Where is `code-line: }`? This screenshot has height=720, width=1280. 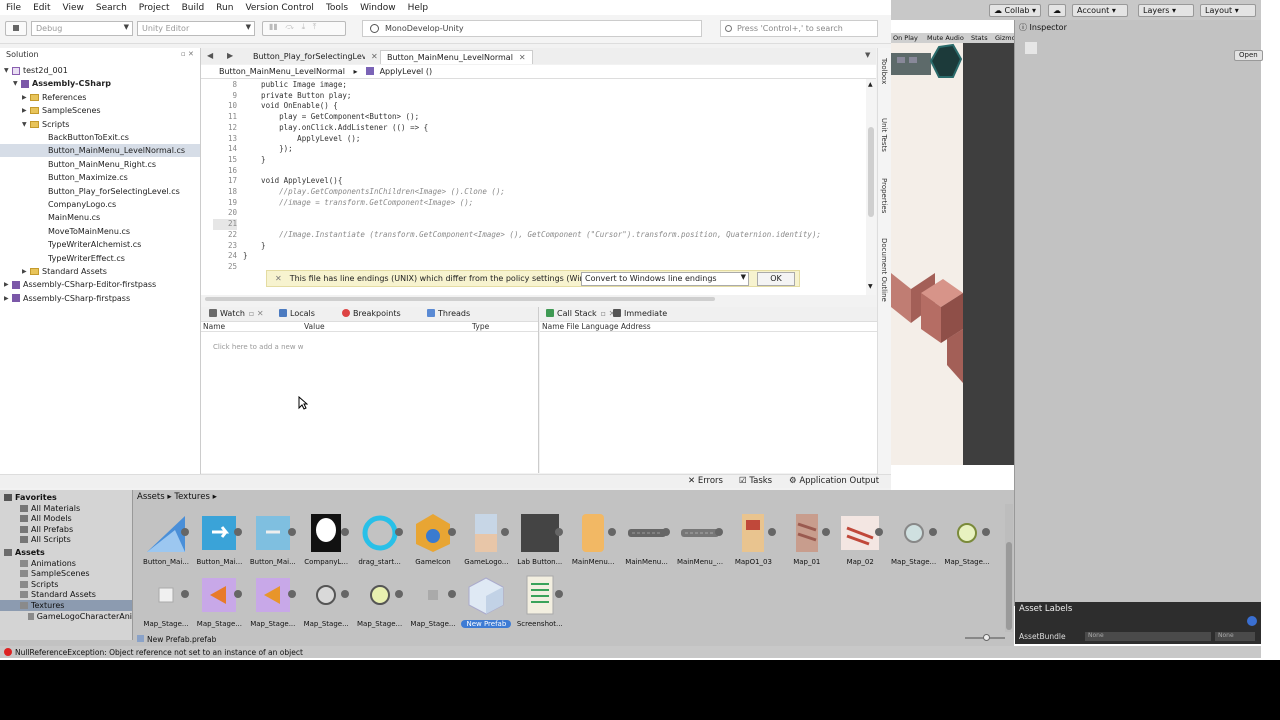 code-line: } is located at coordinates (245, 255).